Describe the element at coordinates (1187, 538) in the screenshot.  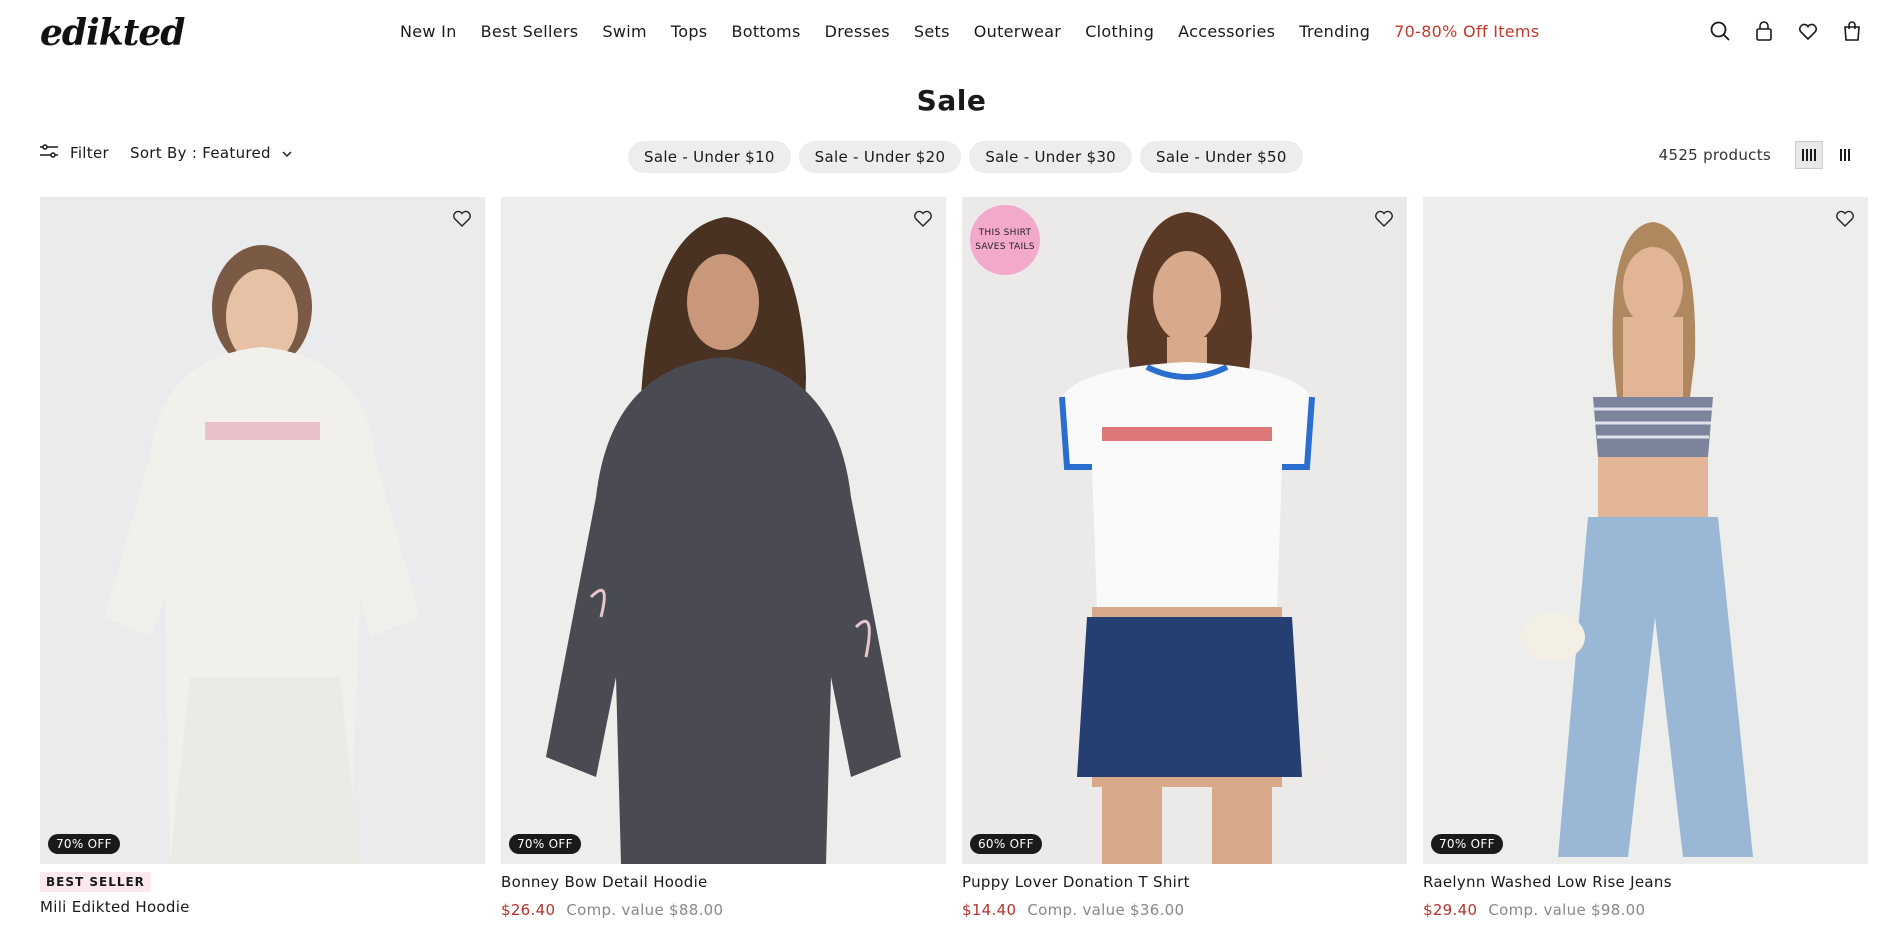
I see `product-photo-tshirt-skirt` at that location.